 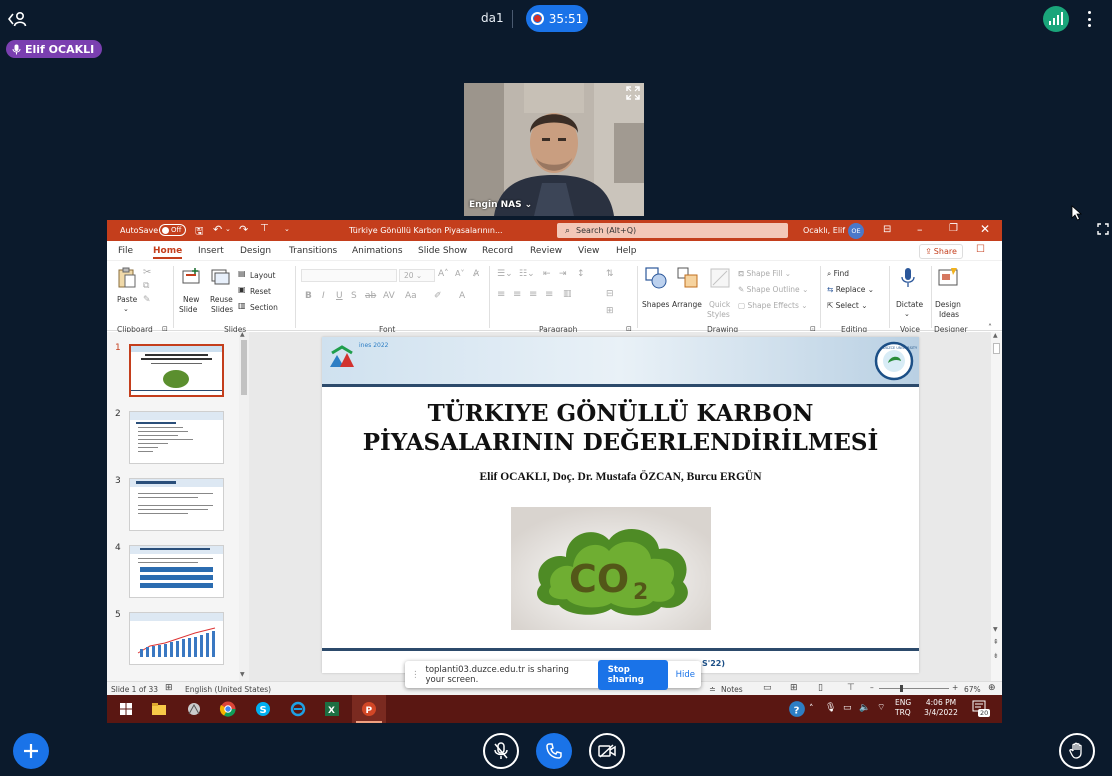 What do you see at coordinates (626, 251) in the screenshot?
I see `tab-help: Help` at bounding box center [626, 251].